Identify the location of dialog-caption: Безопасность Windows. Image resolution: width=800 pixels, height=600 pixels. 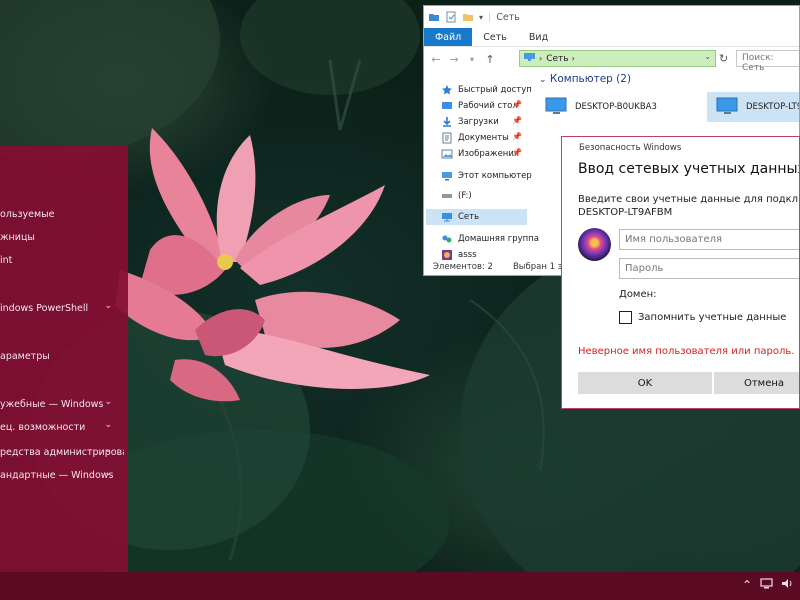
(630, 148).